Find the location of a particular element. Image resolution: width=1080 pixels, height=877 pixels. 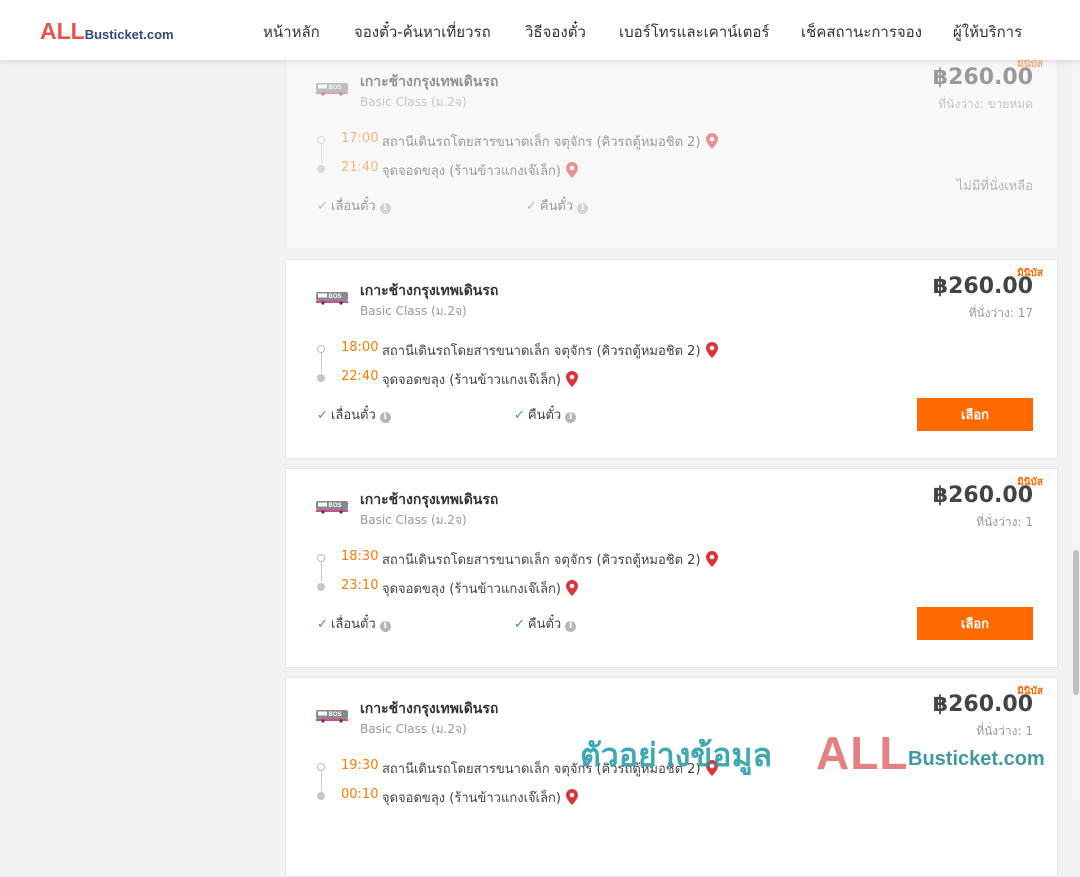

departure-time: 18:30 is located at coordinates (360, 556).